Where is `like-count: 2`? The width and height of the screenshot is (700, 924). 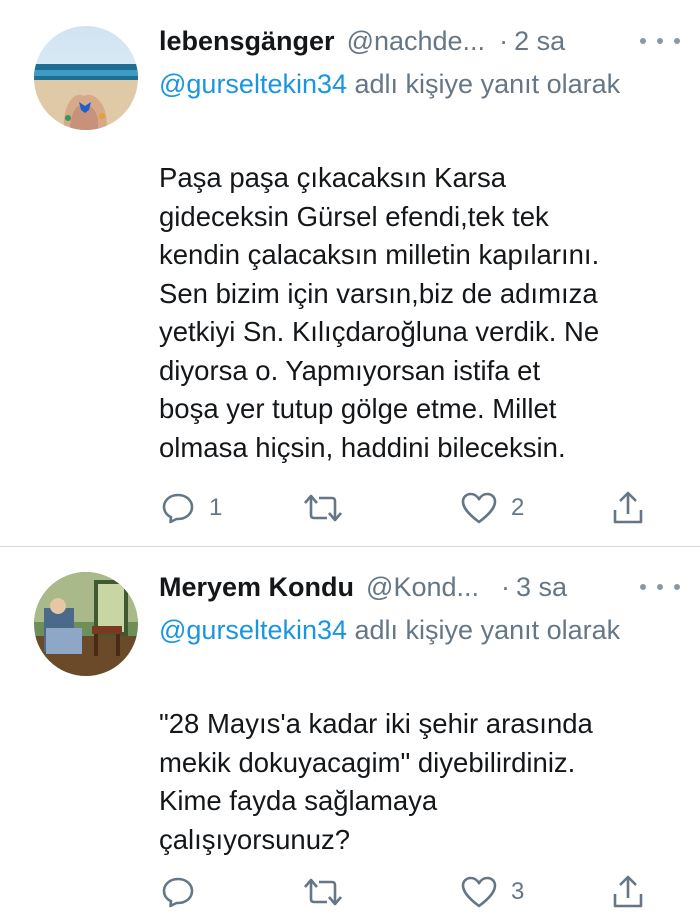 like-count: 2 is located at coordinates (518, 507).